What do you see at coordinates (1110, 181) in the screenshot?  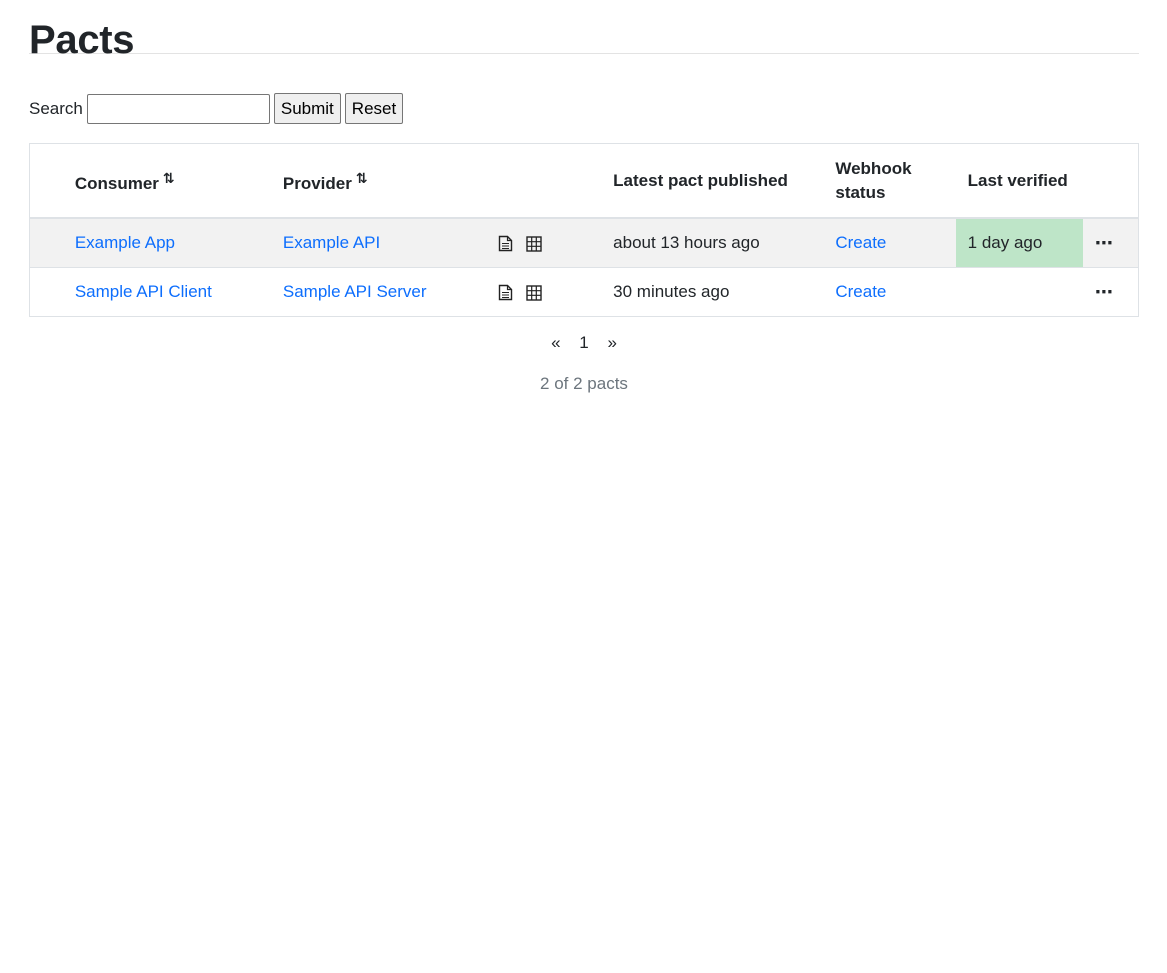 I see `header-actions` at bounding box center [1110, 181].